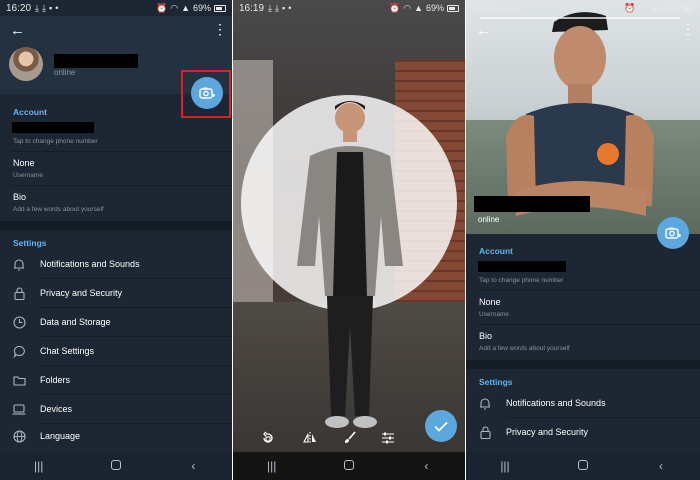 The width and height of the screenshot is (700, 480). What do you see at coordinates (19, 380) in the screenshot?
I see `folder-icon` at bounding box center [19, 380].